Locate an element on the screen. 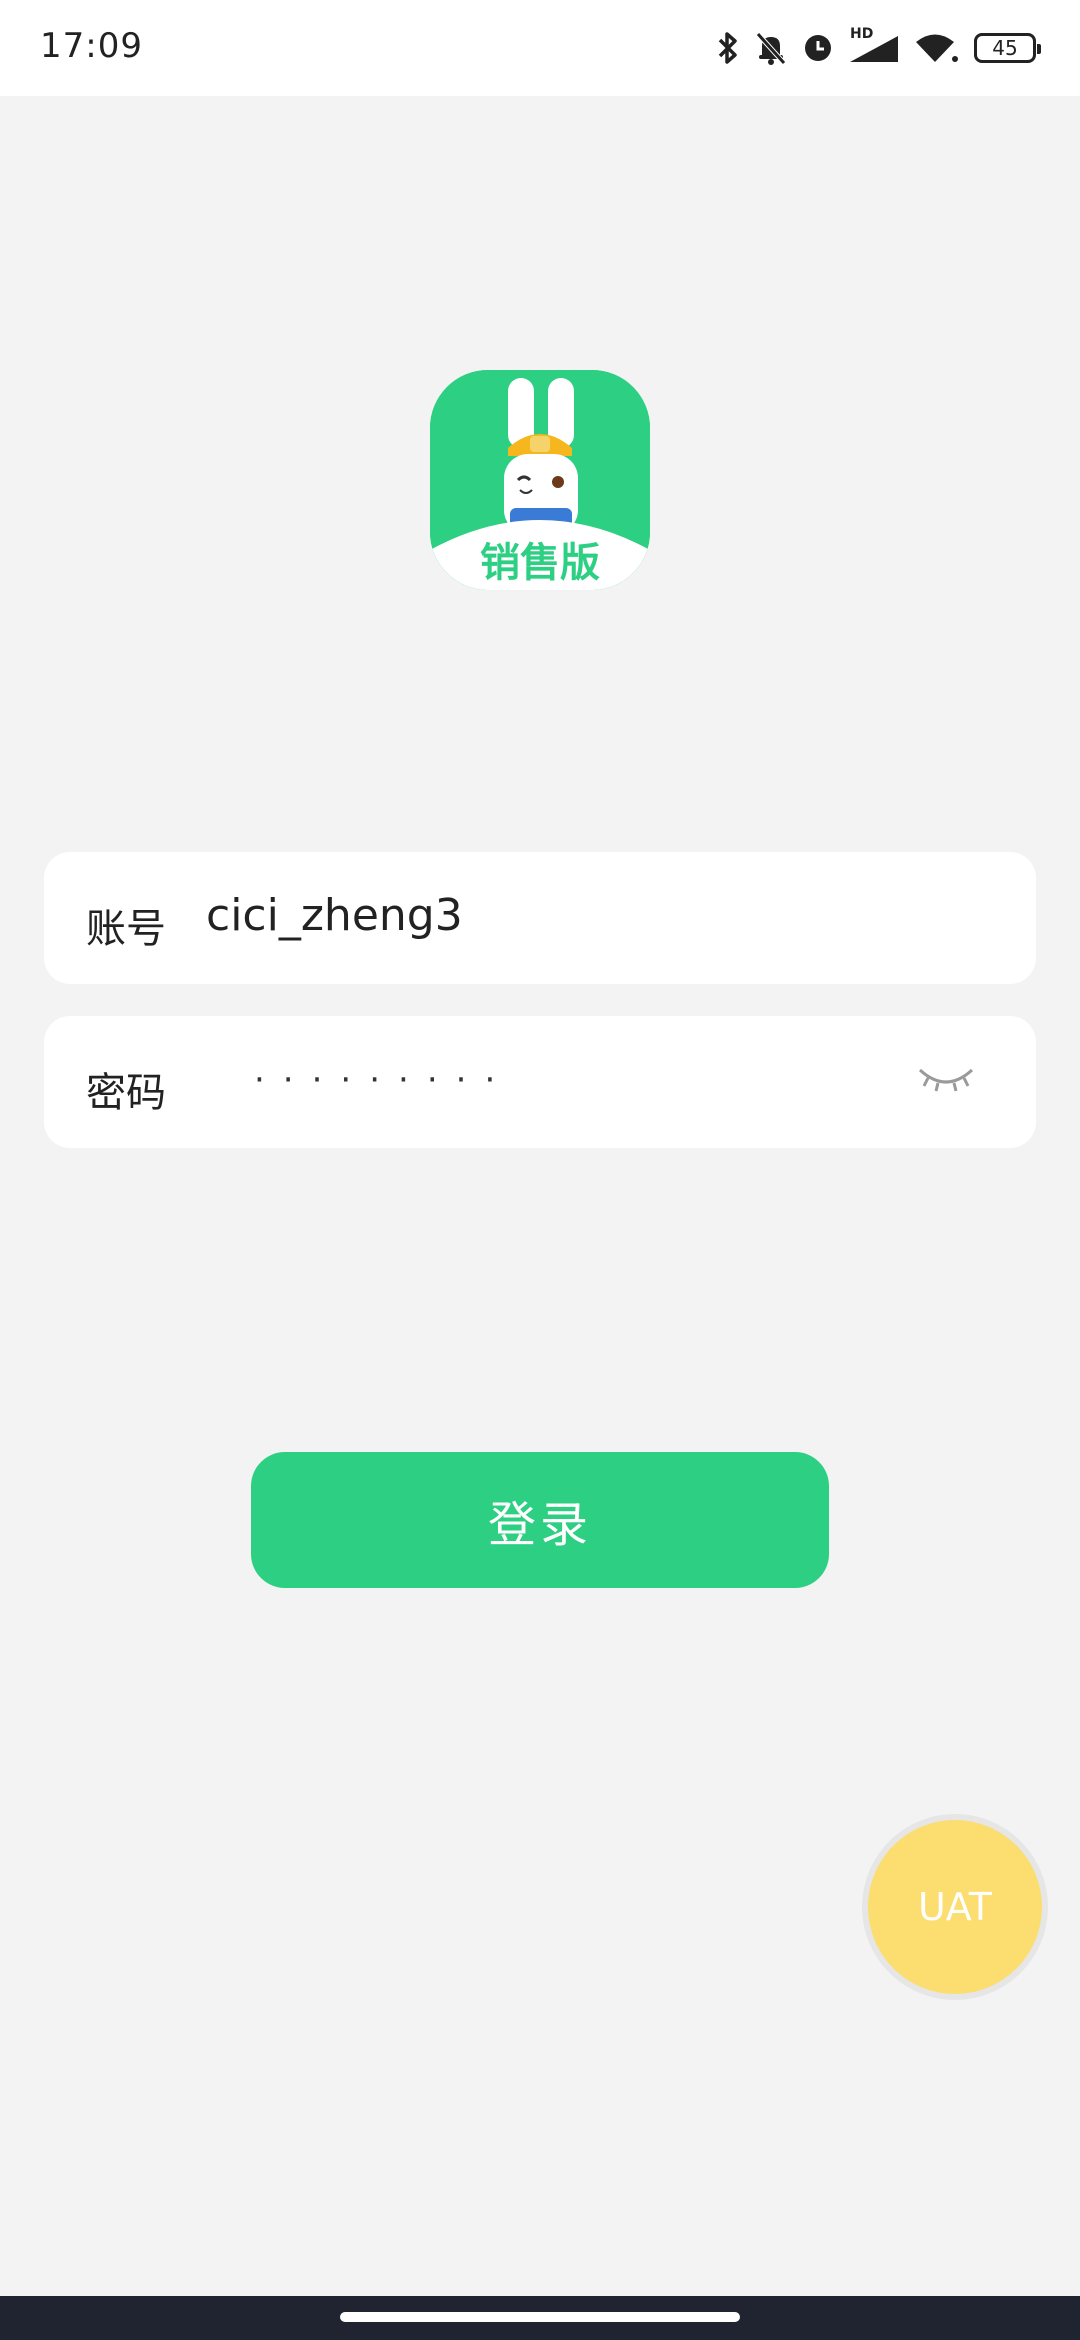  wifi-icon is located at coordinates (937, 48).